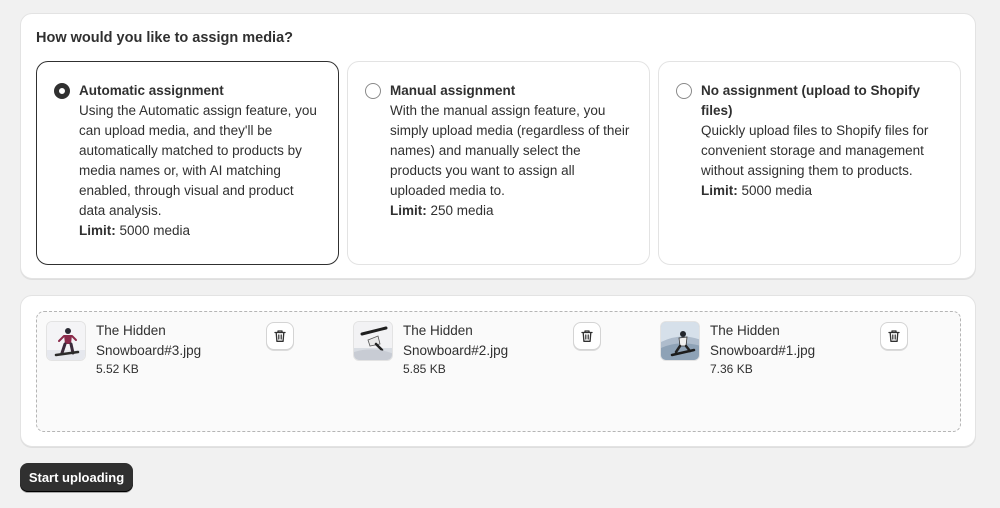  I want to click on radio-automatic-assignment, so click(62, 91).